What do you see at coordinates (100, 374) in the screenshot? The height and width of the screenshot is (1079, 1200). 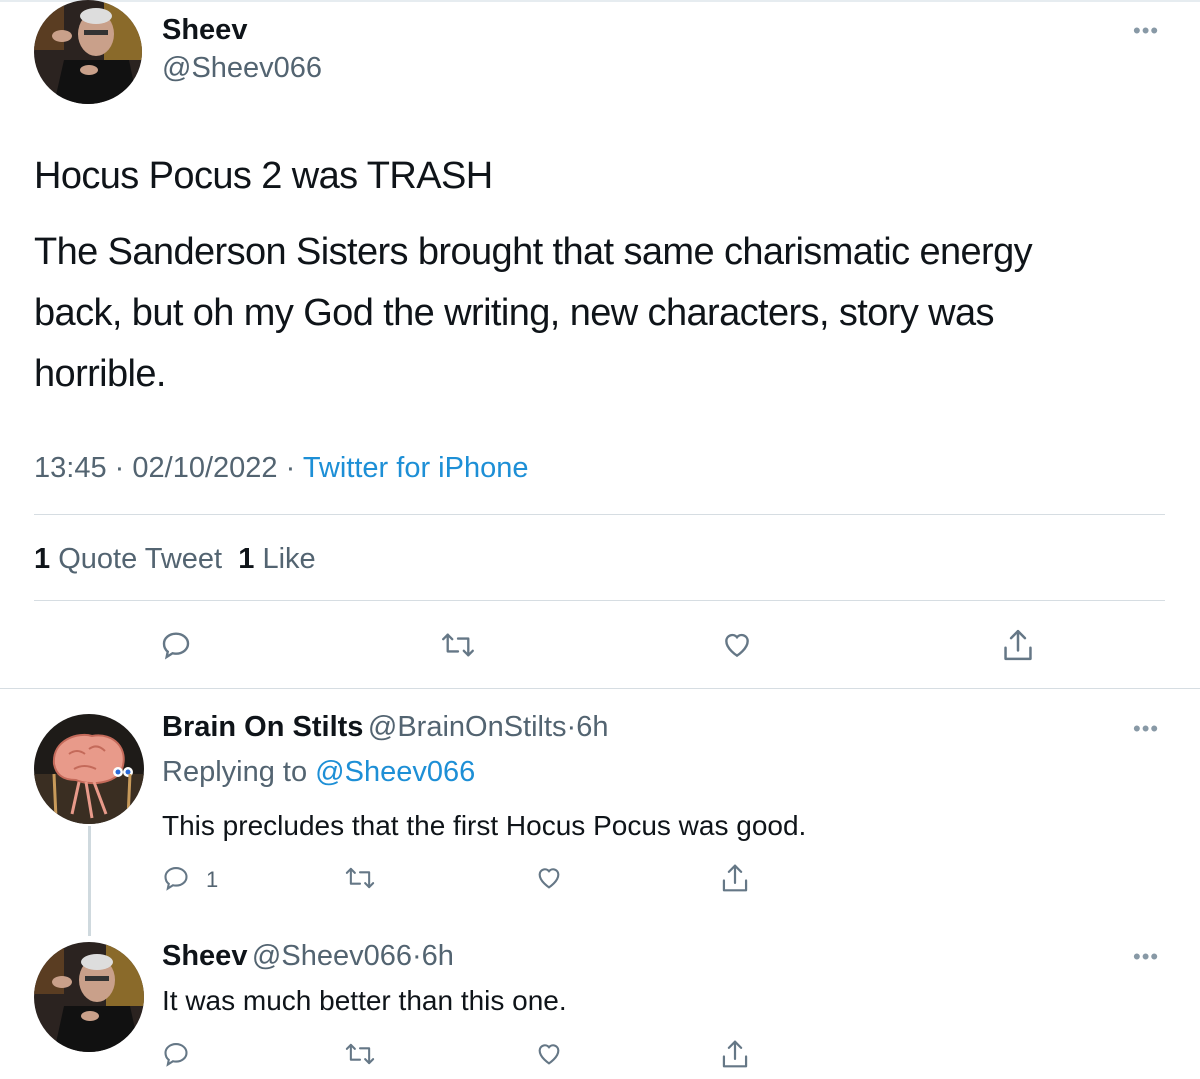 I see `tweet-body-line: horrible.` at bounding box center [100, 374].